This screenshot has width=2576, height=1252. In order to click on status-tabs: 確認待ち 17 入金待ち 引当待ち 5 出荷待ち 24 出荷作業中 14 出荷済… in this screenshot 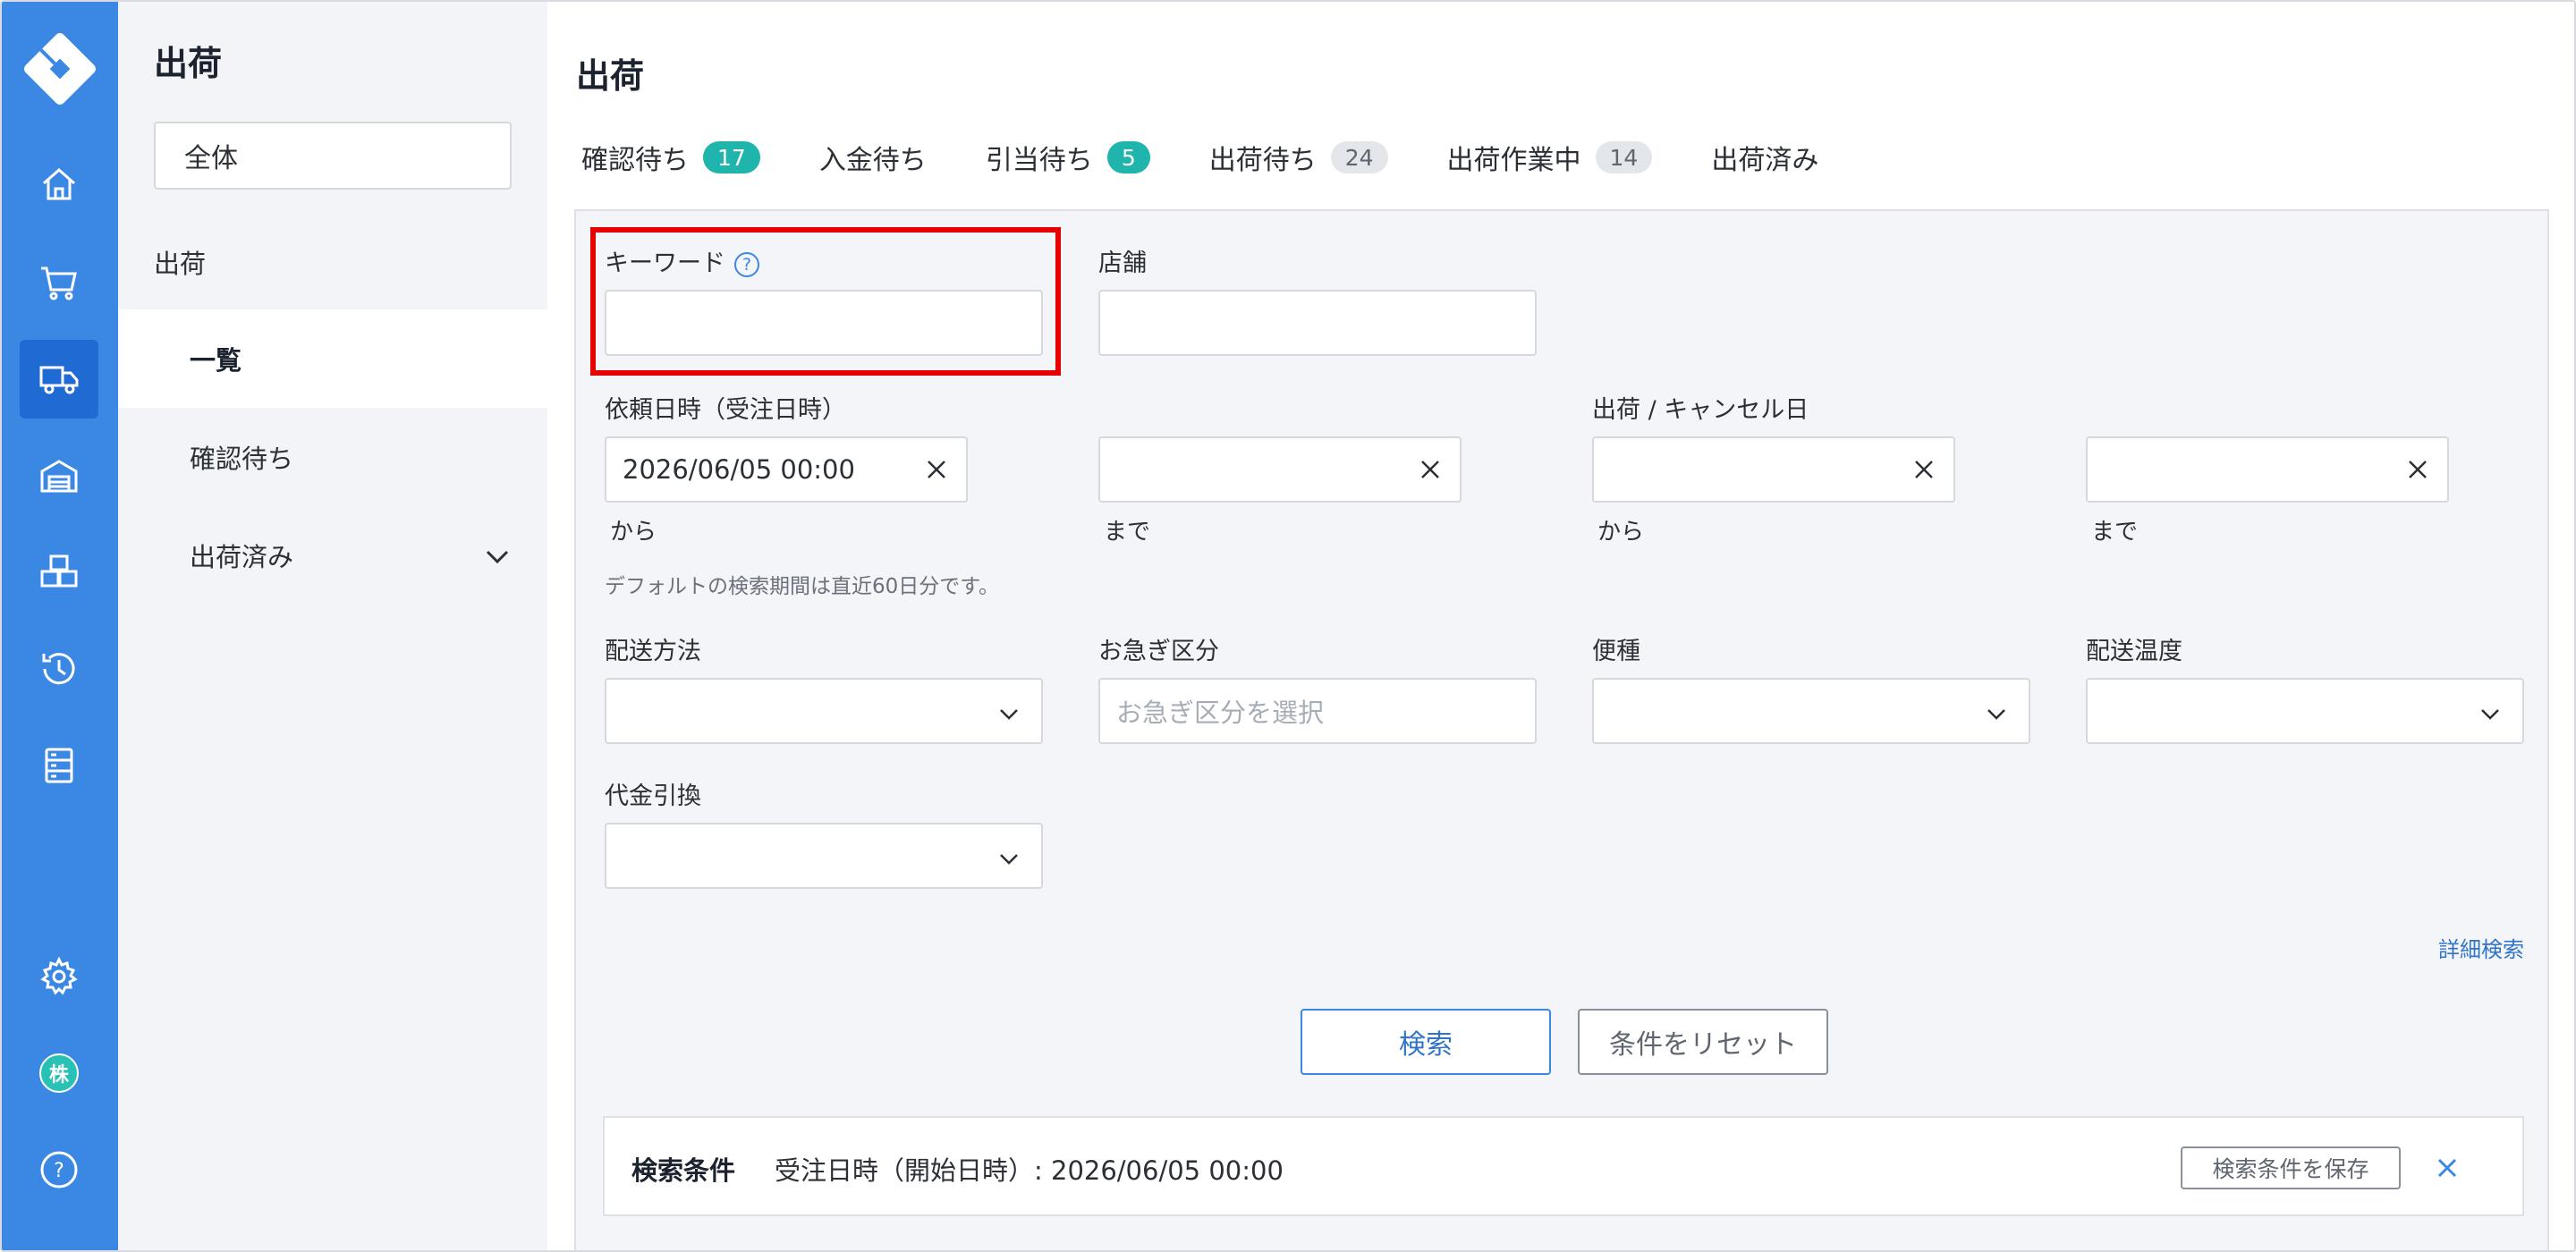, I will do `click(1229, 157)`.